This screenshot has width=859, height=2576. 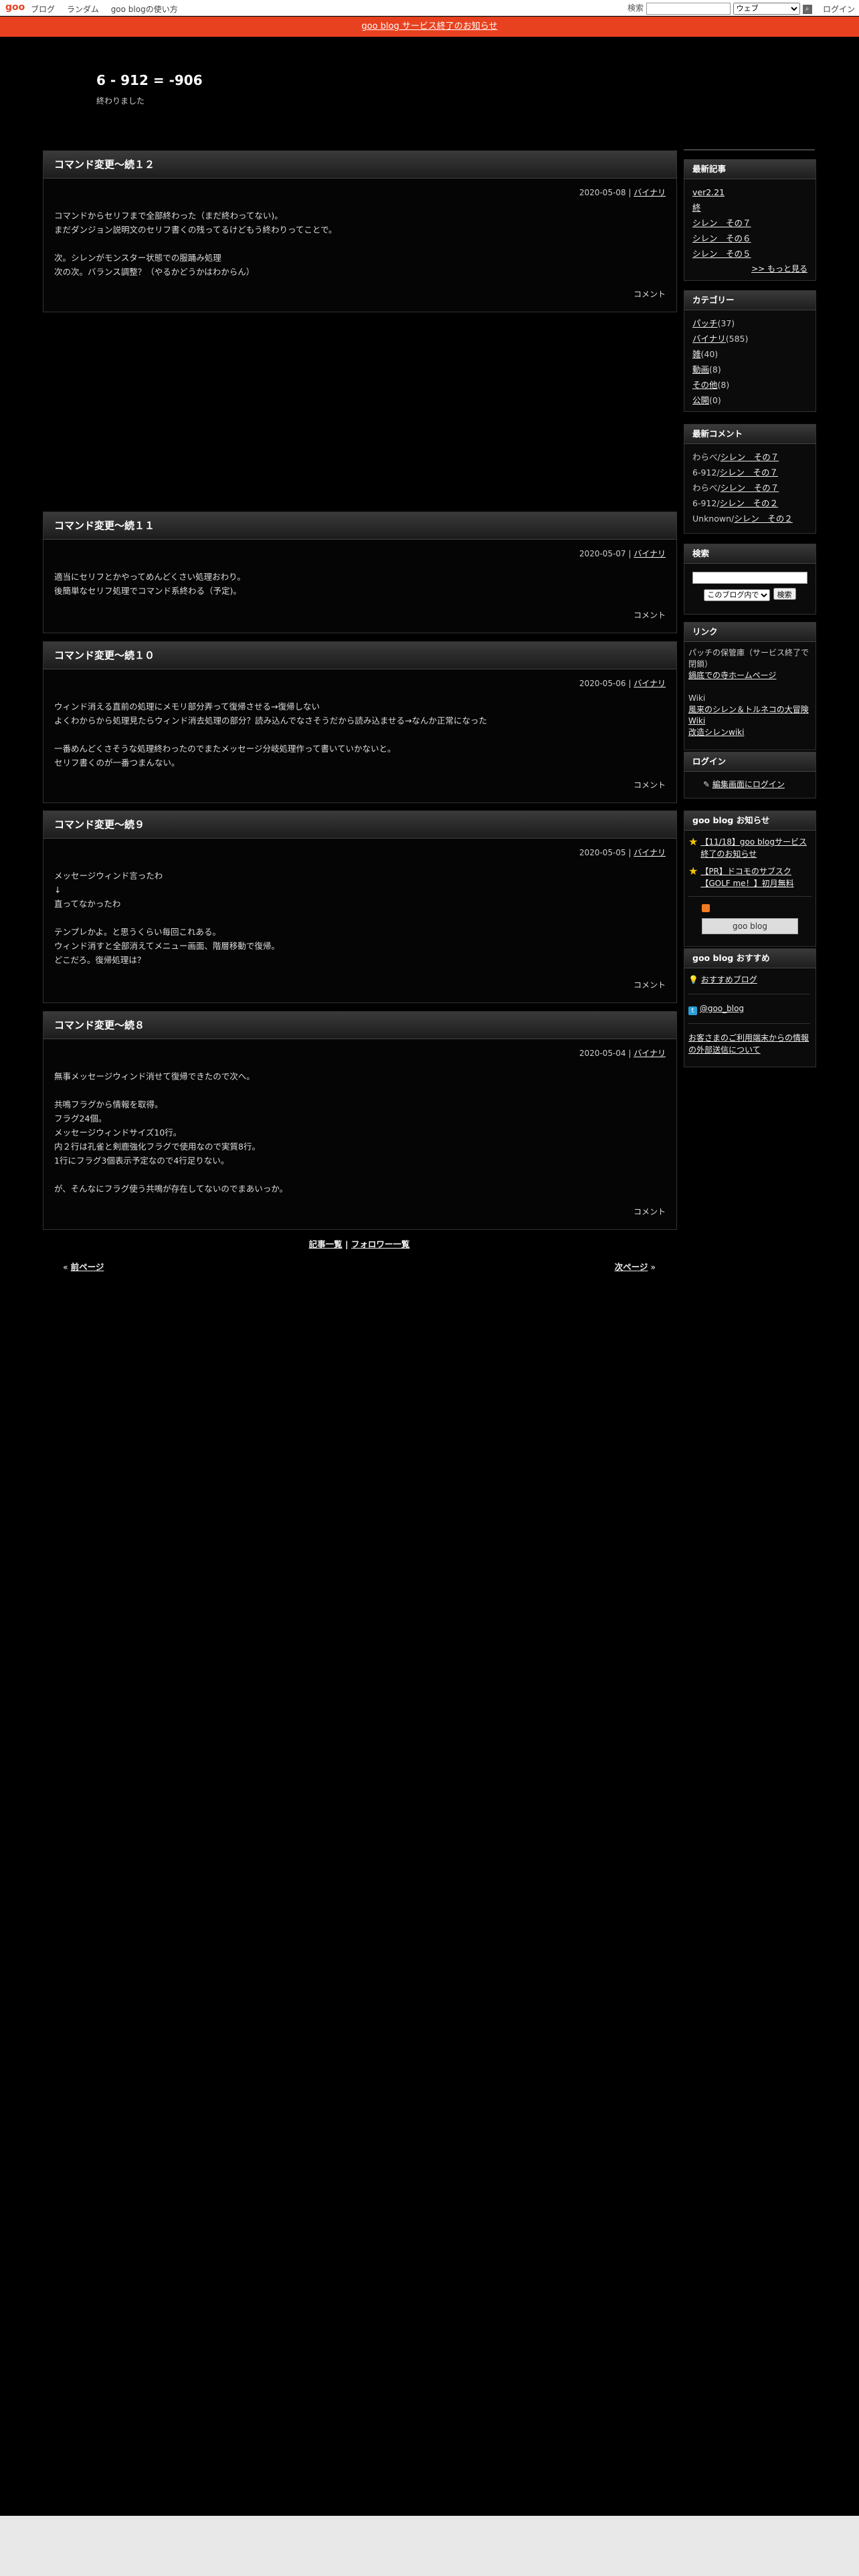 I want to click on entry-title: コマンド変更〜続１２, so click(x=360, y=165).